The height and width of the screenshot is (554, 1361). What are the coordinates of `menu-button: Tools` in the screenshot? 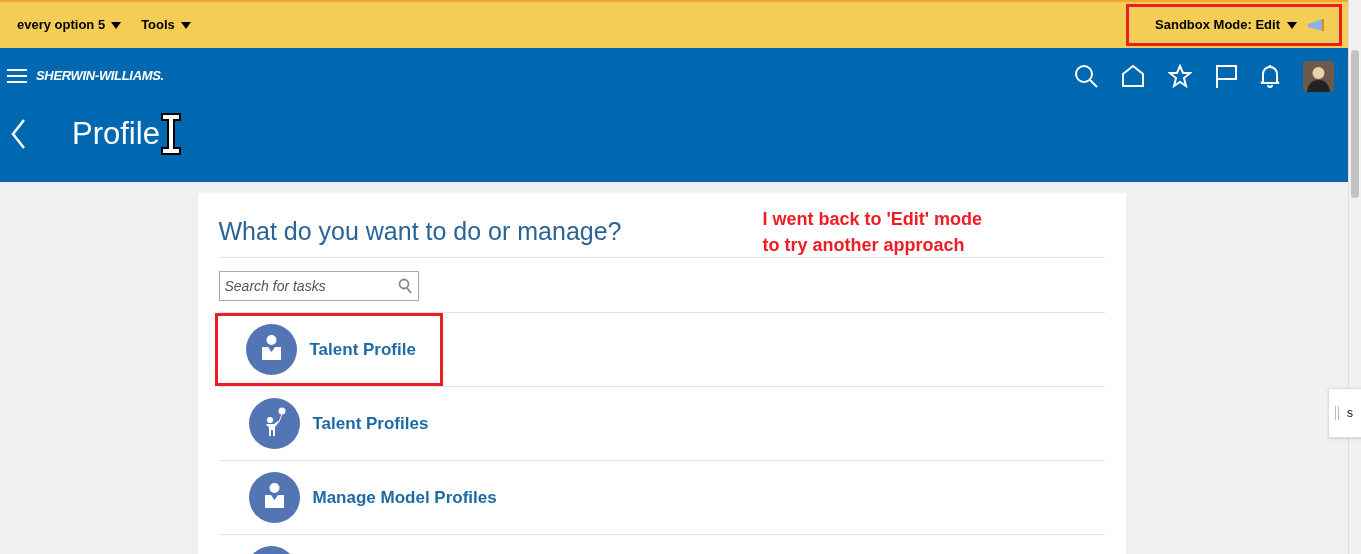 It's located at (166, 25).